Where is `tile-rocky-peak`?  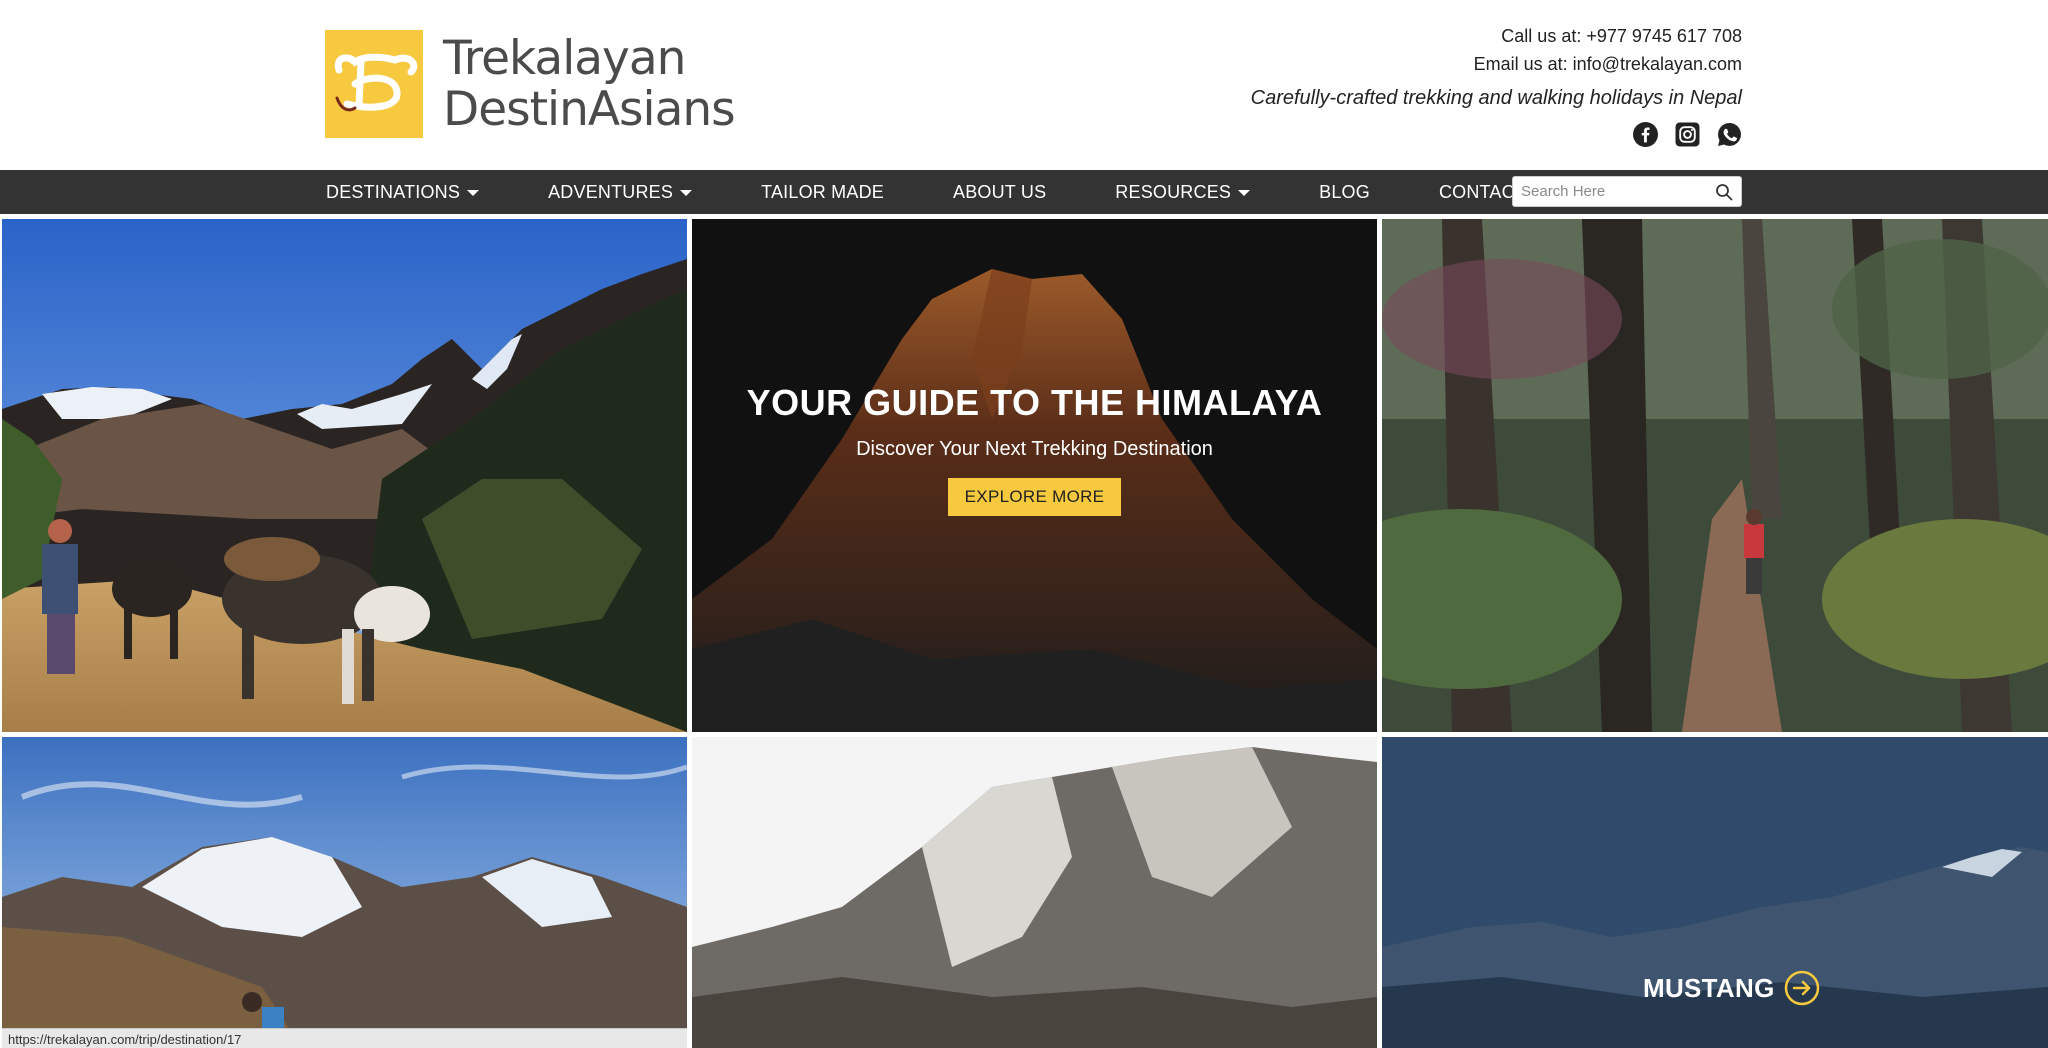 tile-rocky-peak is located at coordinates (1034, 892).